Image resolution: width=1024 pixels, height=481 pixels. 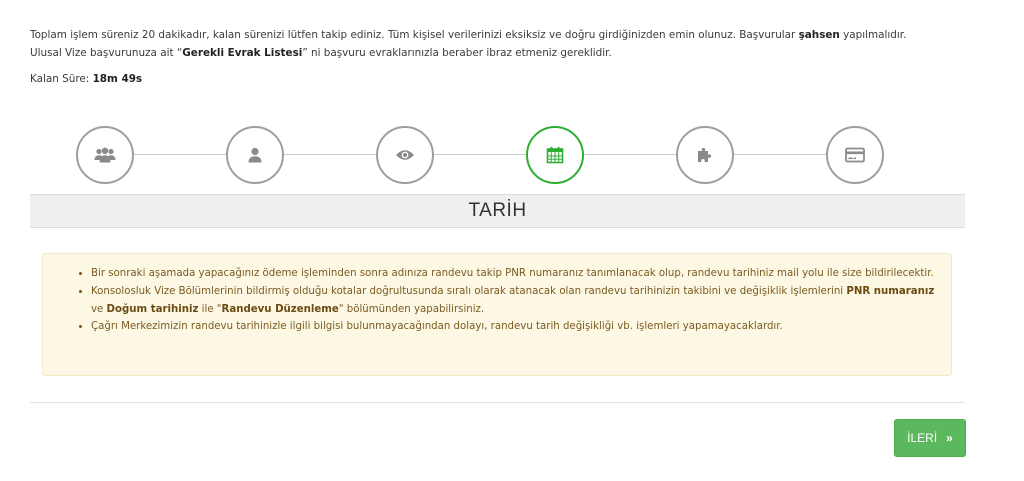 I want to click on next-button-label: İLERİ, so click(x=922, y=438).